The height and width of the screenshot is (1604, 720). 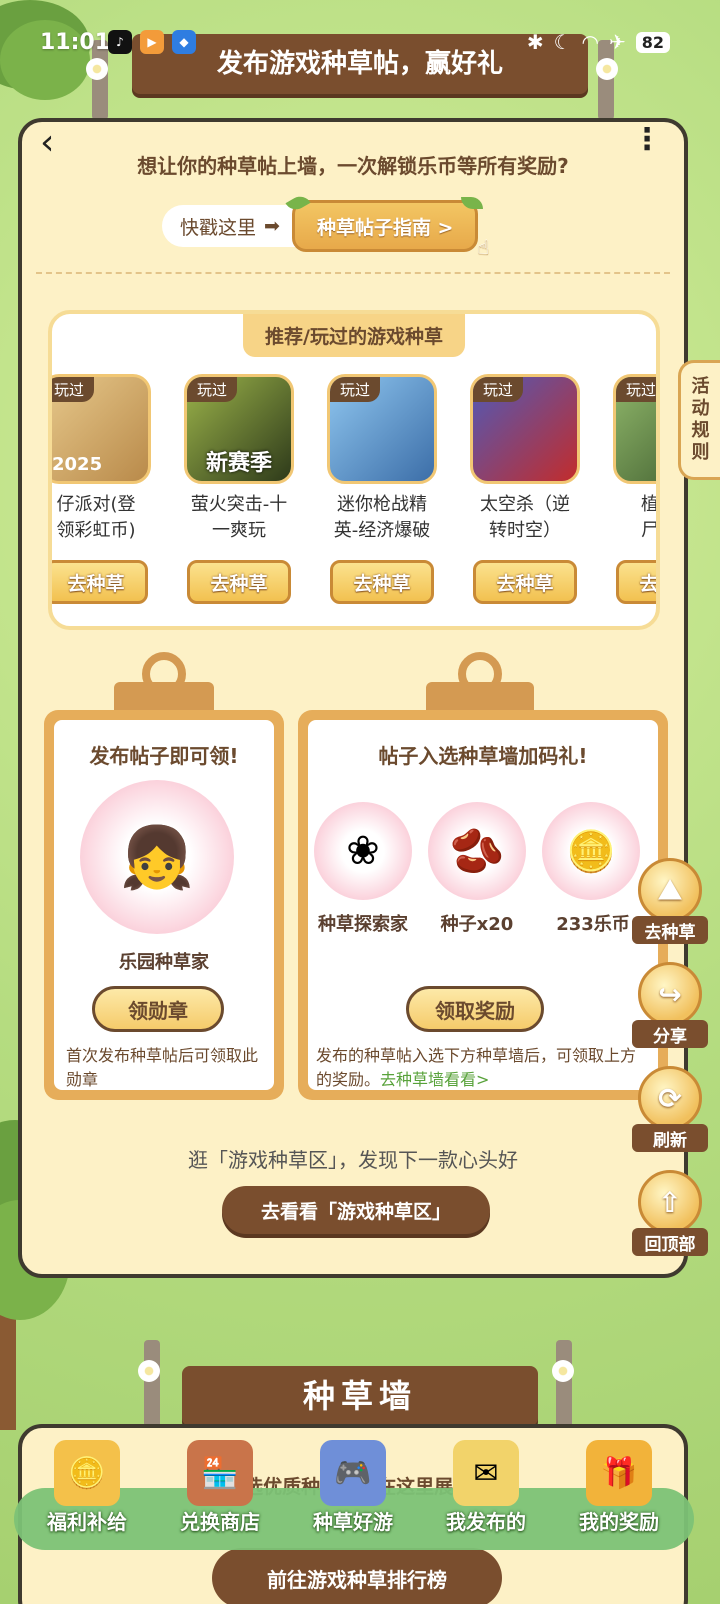 I want to click on recommend-title: 推荐/玩过的游戏种草, so click(x=354, y=335).